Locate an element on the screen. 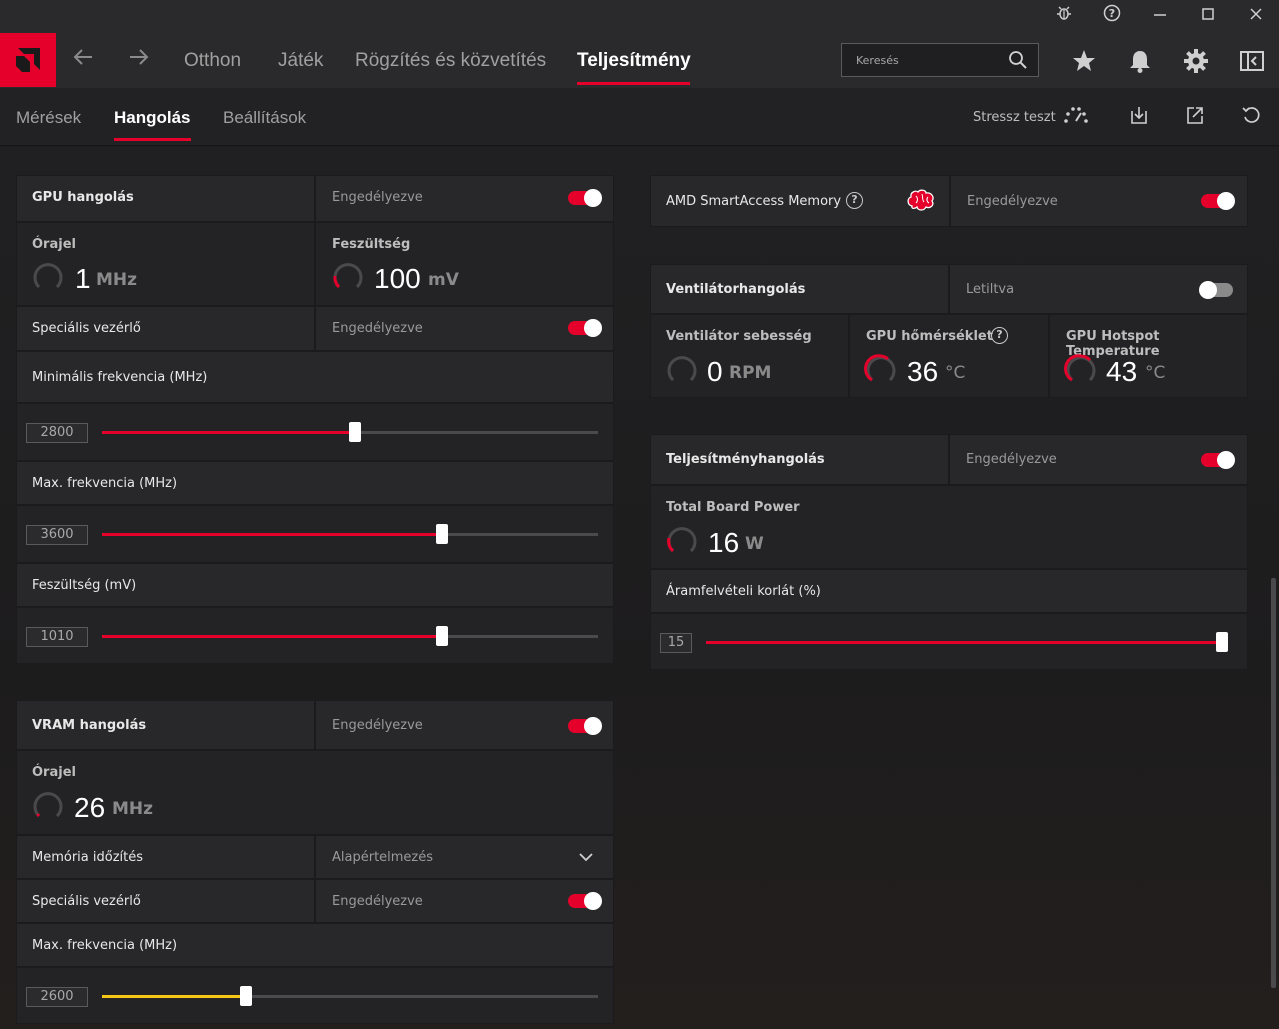  power-limit-label: Áramfelvételi korlát (%) is located at coordinates (743, 591).